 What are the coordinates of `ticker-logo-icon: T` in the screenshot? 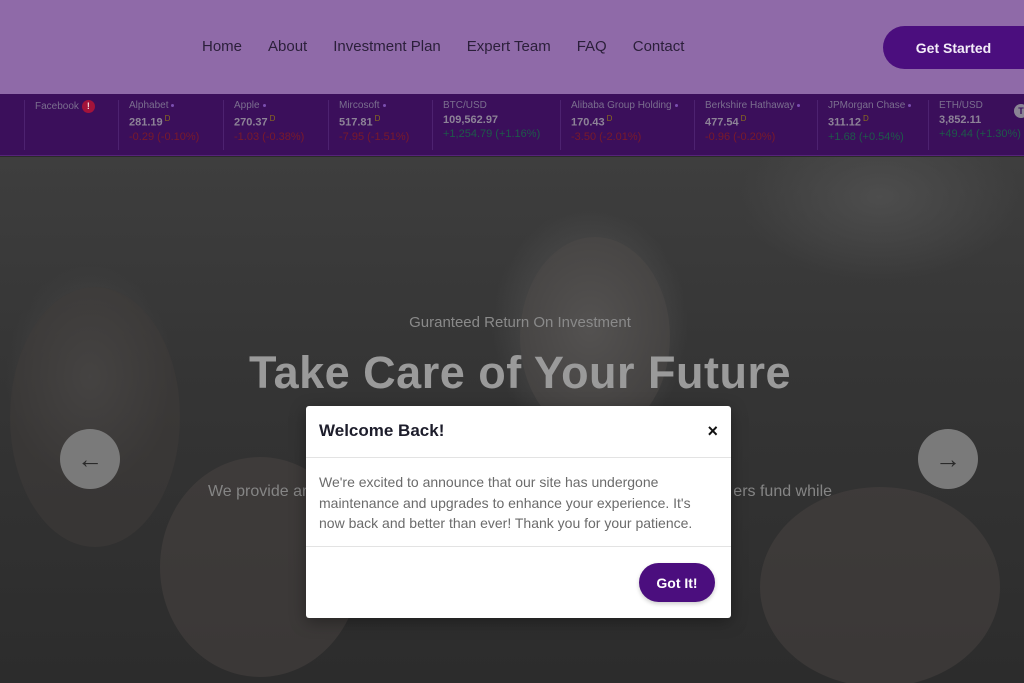 It's located at (1019, 111).